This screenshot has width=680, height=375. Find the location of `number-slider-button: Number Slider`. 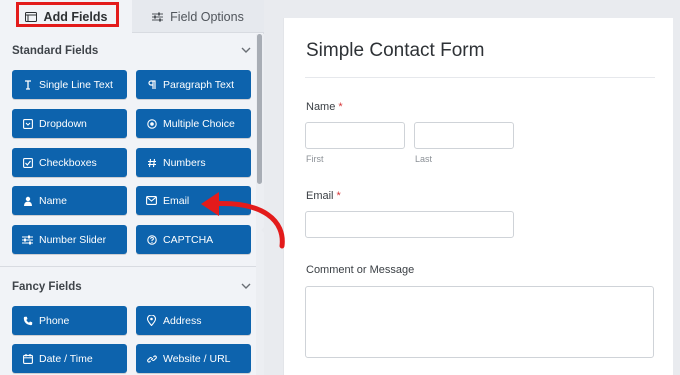

number-slider-button: Number Slider is located at coordinates (69, 239).